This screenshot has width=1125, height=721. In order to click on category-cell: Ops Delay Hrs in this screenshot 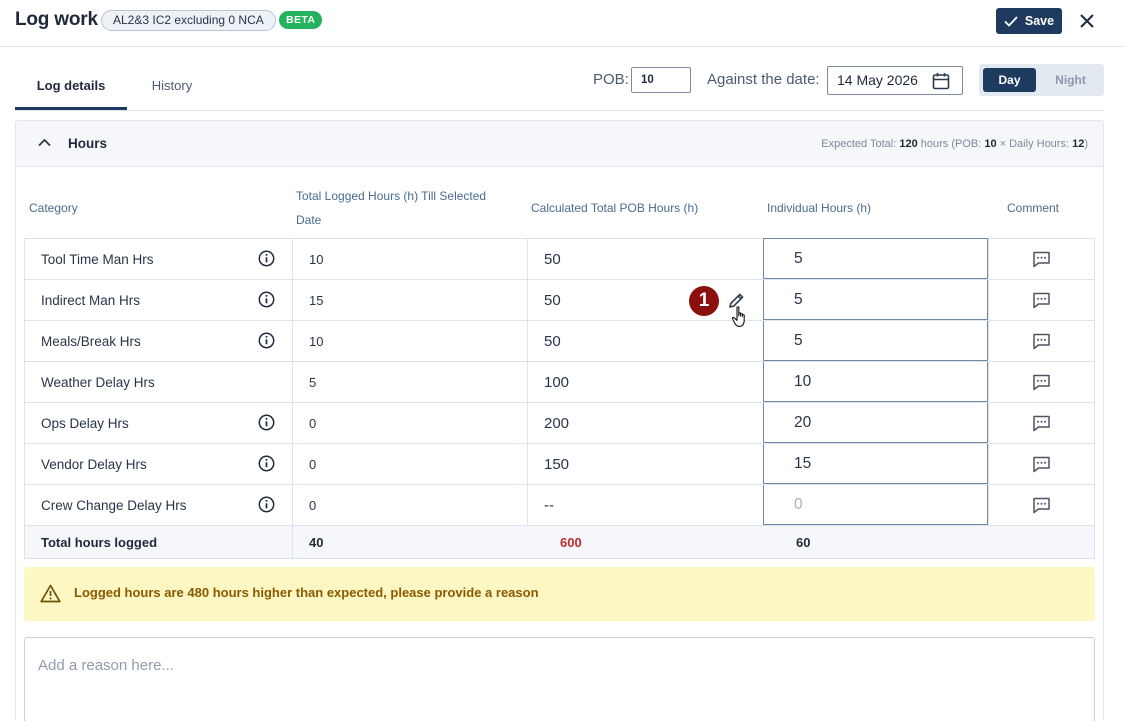, I will do `click(159, 423)`.